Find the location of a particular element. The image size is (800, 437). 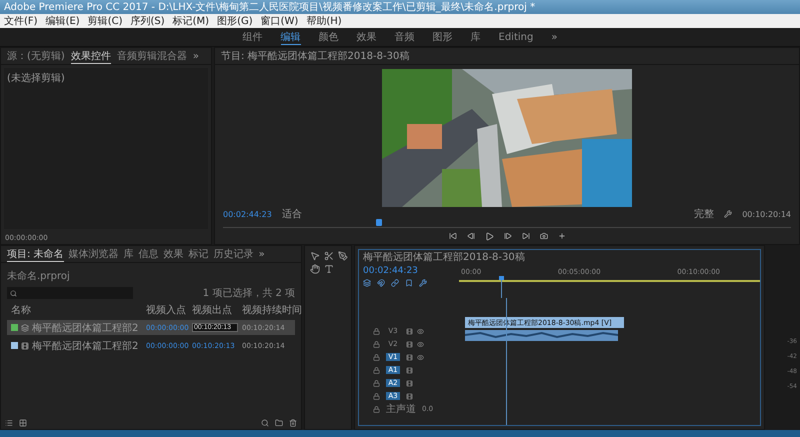

playhead is located at coordinates (501, 287).